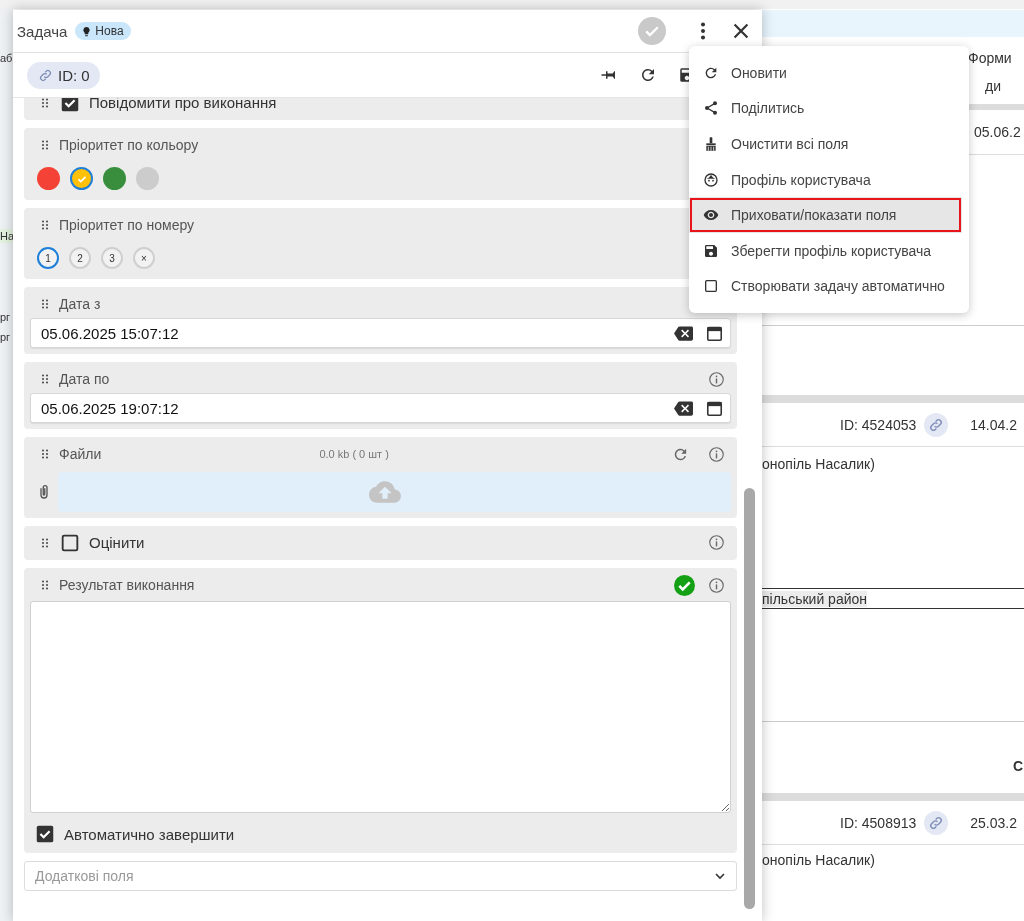  Describe the element at coordinates (127, 225) in the screenshot. I see `field-label: Пріоритет по номеру` at that location.